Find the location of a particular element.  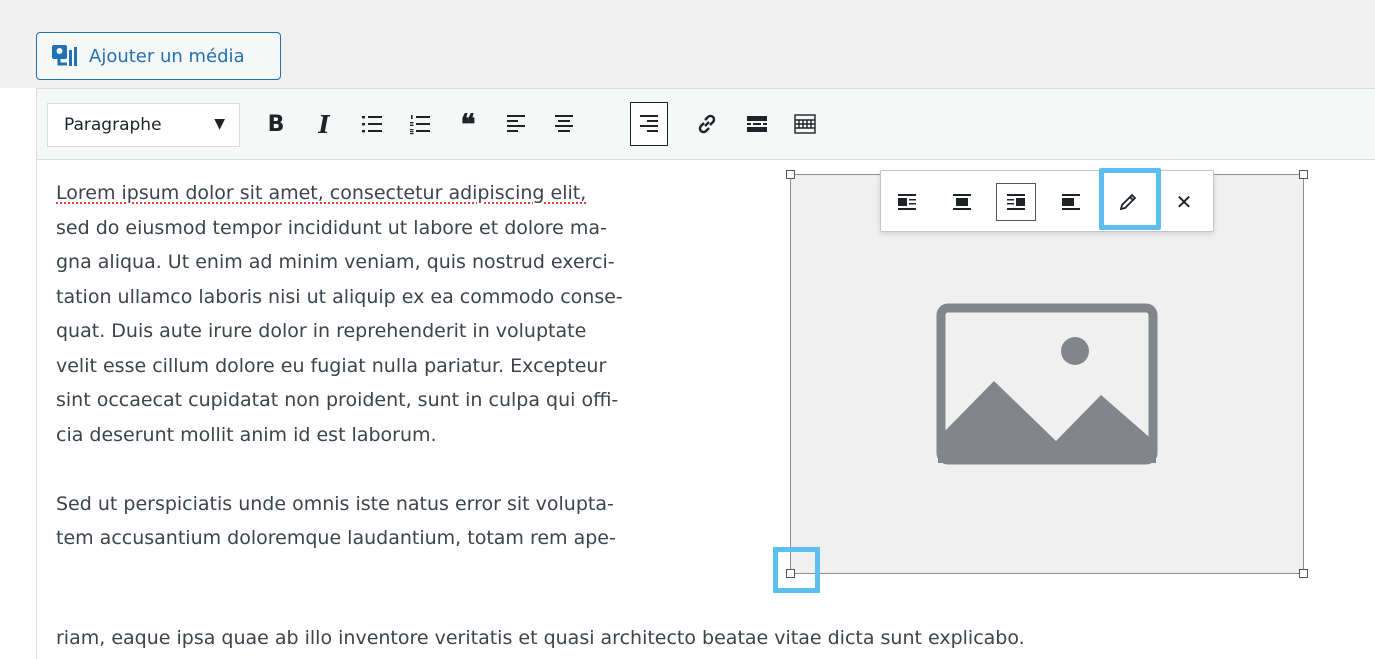

image-align-none-button is located at coordinates (1071, 202).